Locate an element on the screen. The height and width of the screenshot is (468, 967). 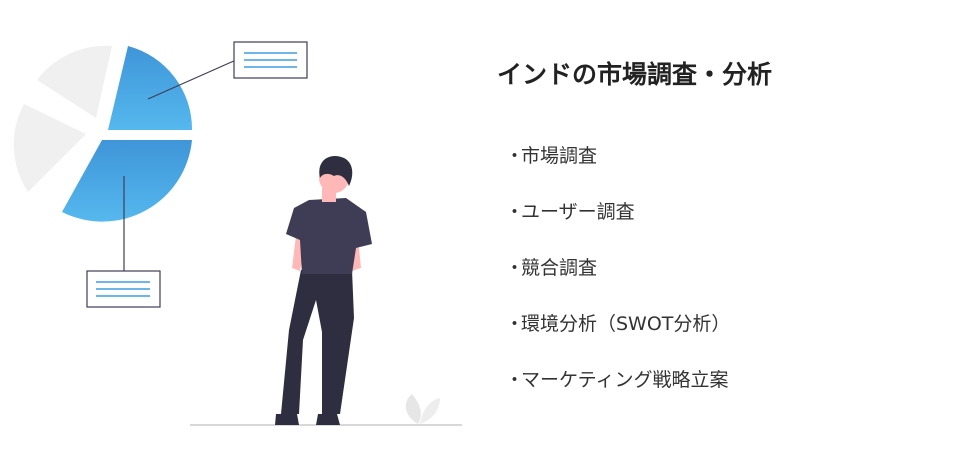
list-item: ・ユーザー調査 is located at coordinates (617, 225).